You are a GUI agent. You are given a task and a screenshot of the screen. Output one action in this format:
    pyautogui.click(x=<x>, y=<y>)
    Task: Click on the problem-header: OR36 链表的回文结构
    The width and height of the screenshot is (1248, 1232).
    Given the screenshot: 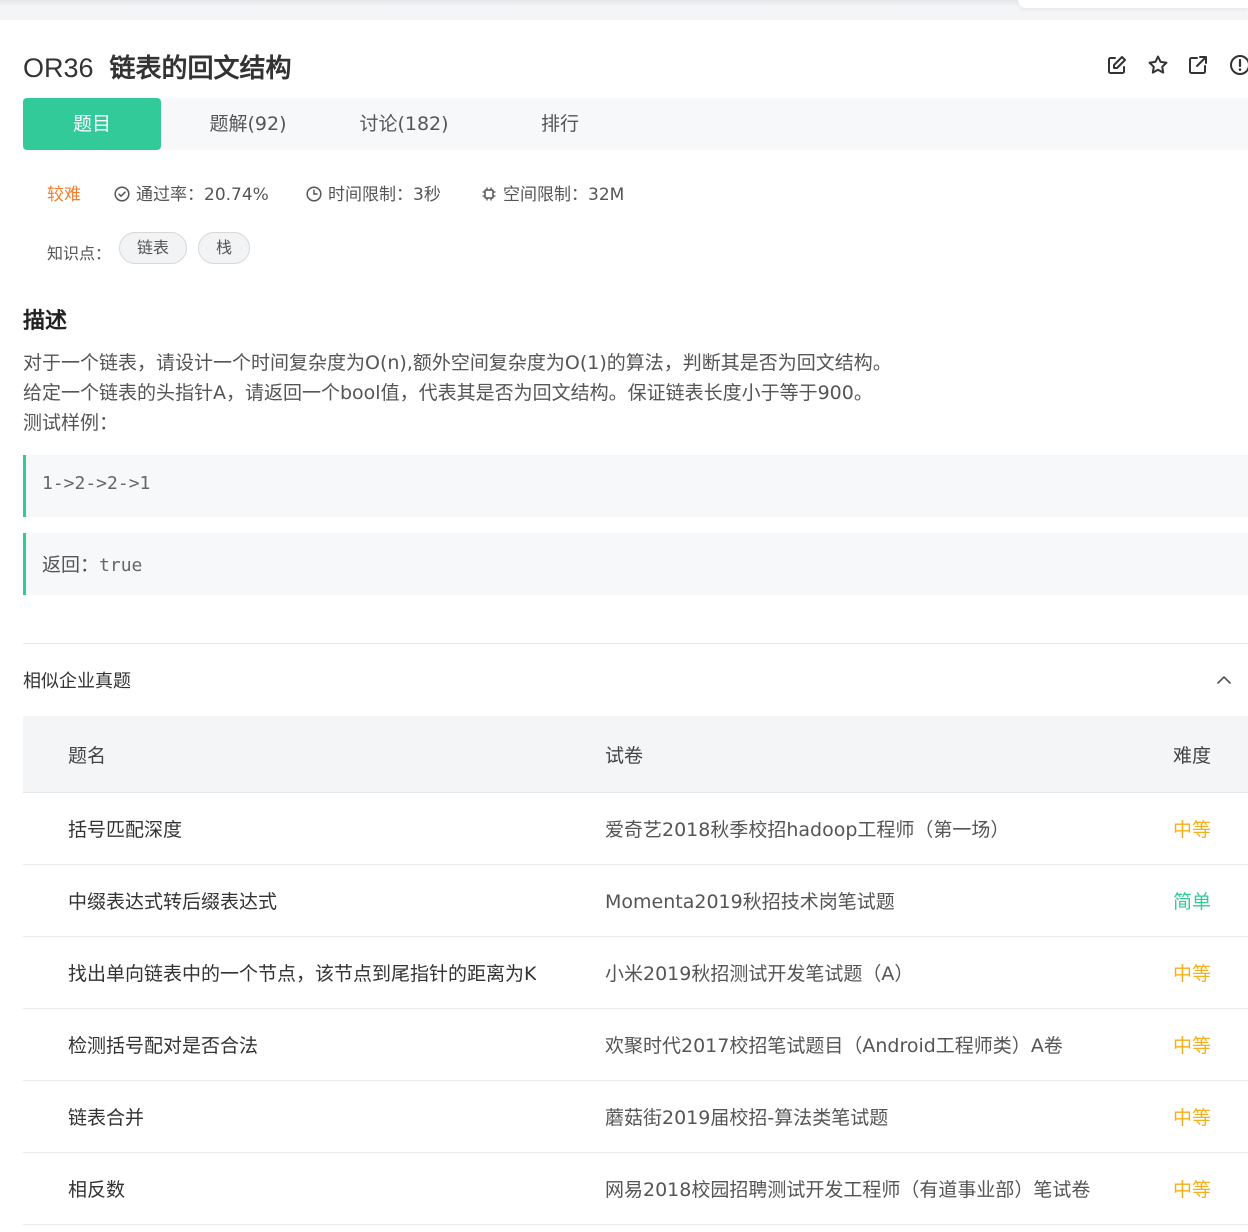 What is the action you would take?
    pyautogui.click(x=635, y=66)
    